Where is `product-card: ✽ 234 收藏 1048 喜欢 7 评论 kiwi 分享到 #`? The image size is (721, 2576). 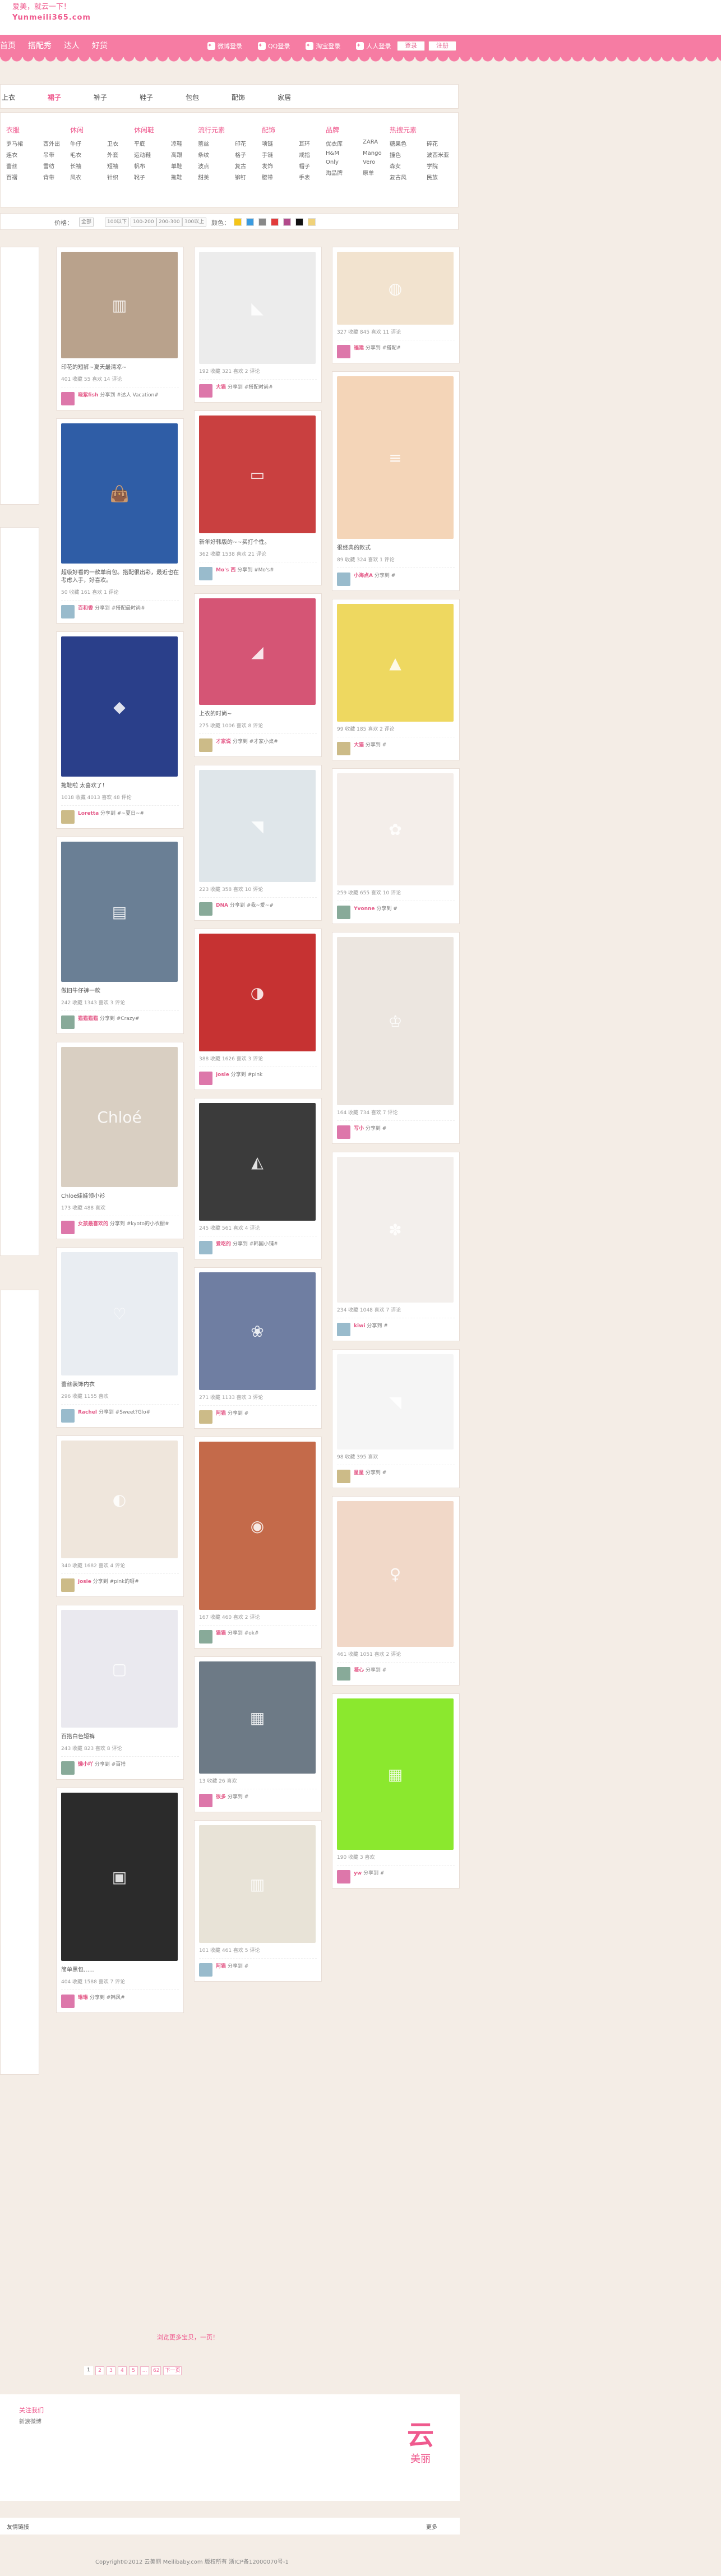 product-card: ✽ 234 收藏 1048 喜欢 7 评论 kiwi 分享到 # is located at coordinates (396, 1246).